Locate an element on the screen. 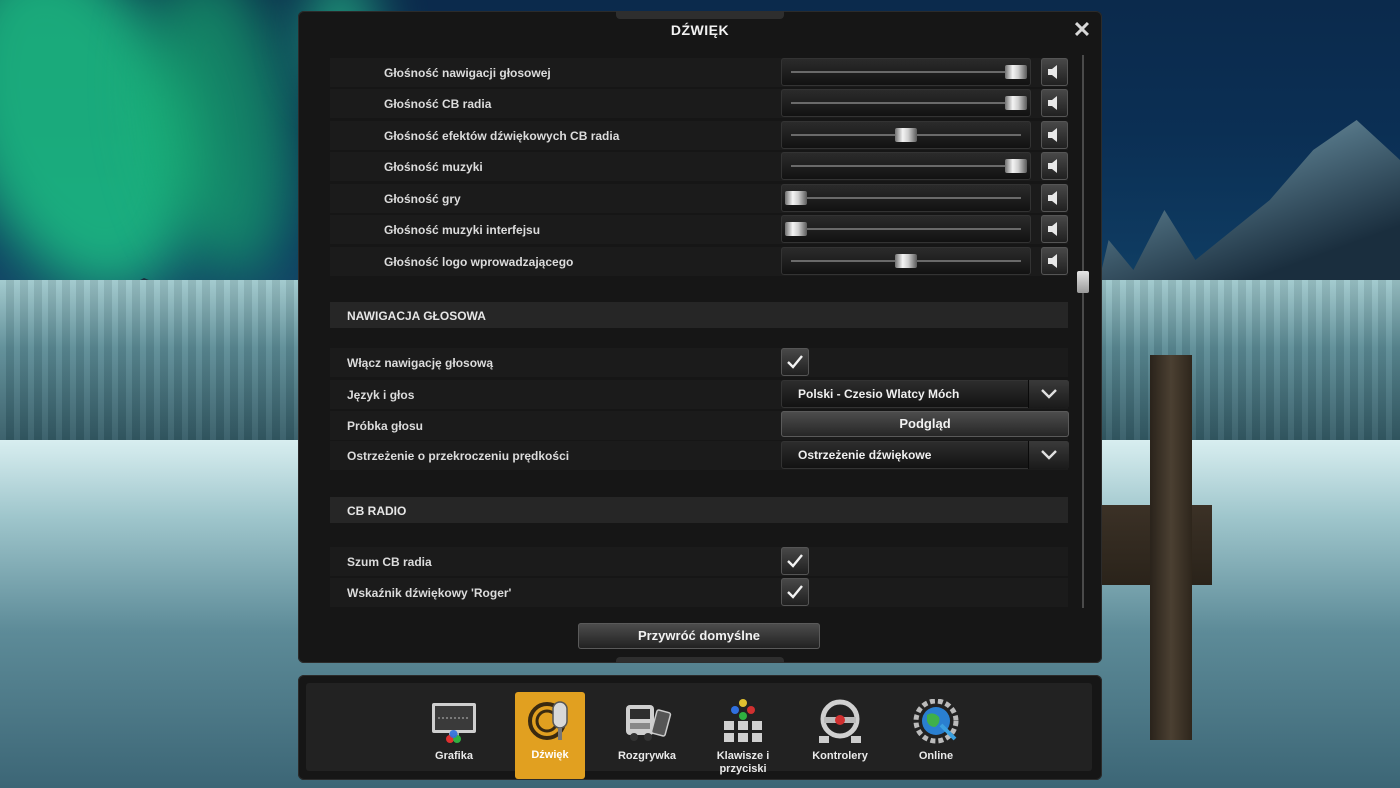 The image size is (1400, 788). close-button: ✕ is located at coordinates (1082, 30).